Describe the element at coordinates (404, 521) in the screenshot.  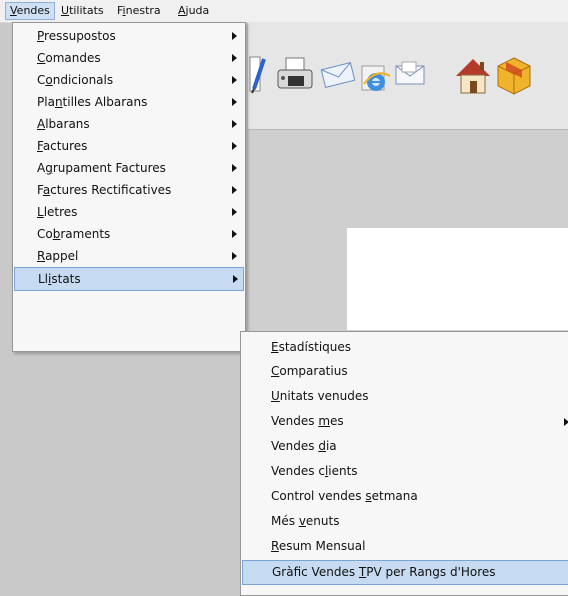
I see `submenu-item-mes-venuts: Més venuts` at that location.